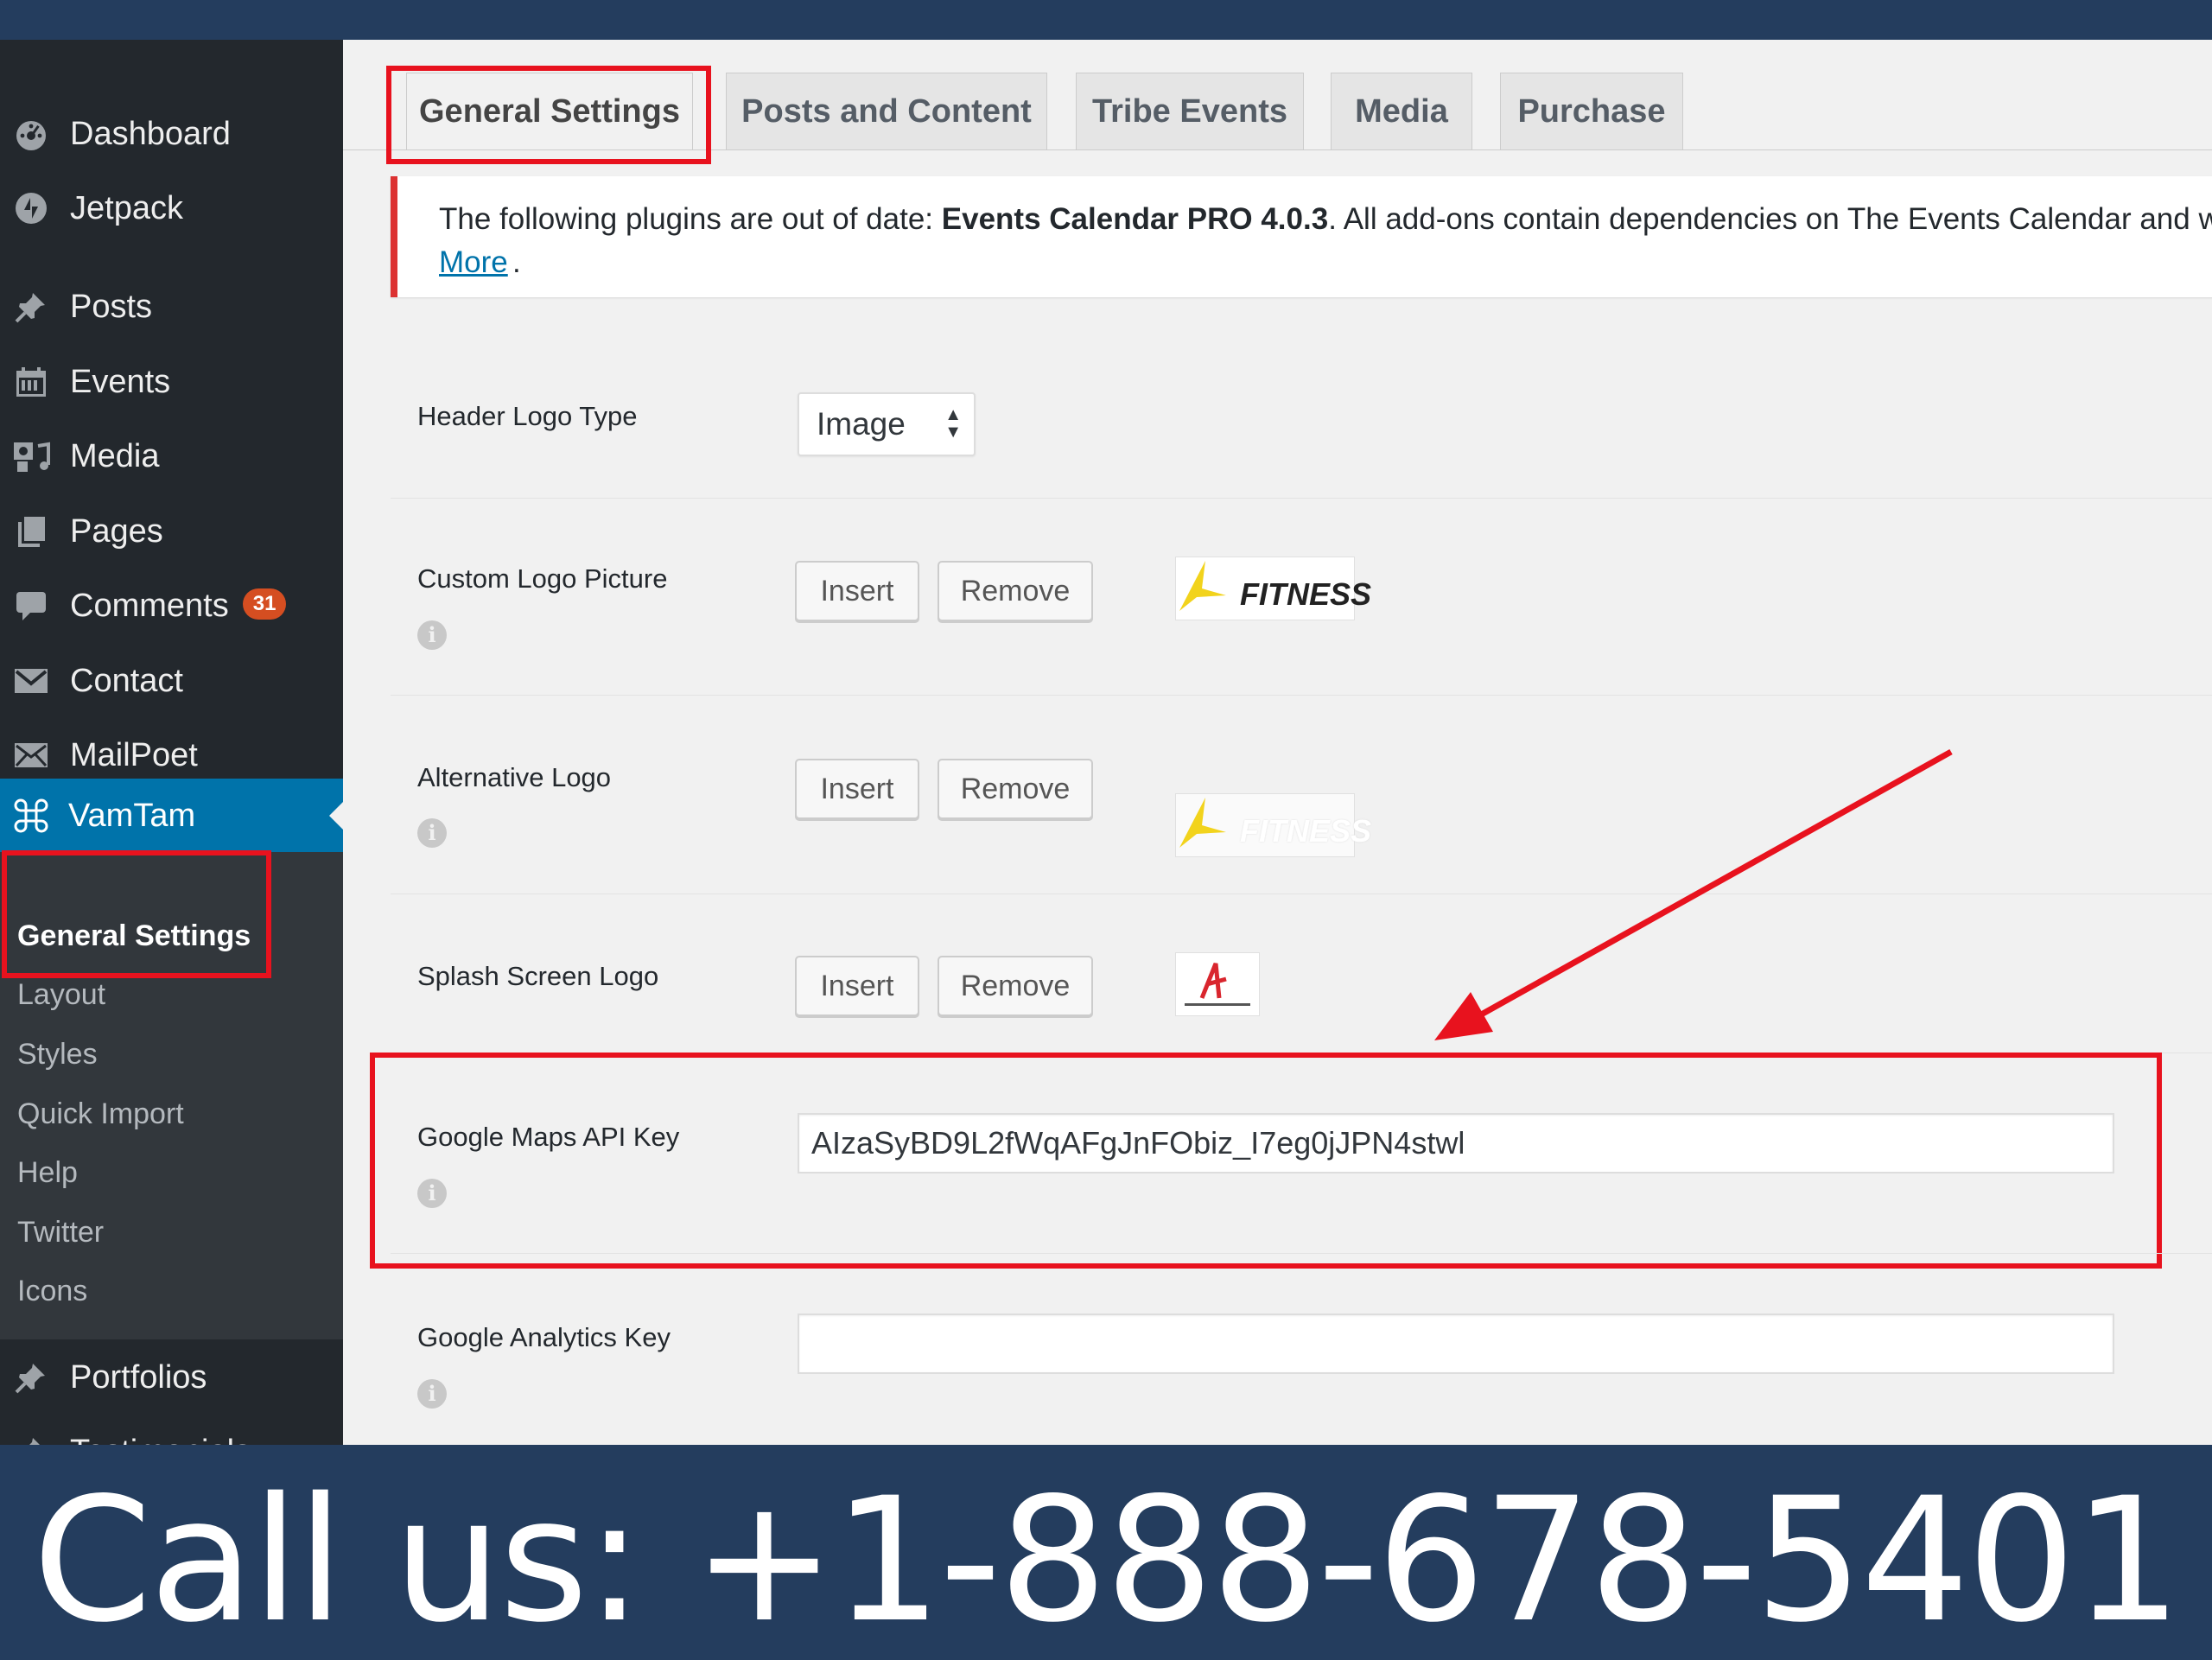  Describe the element at coordinates (514, 777) in the screenshot. I see `alternative-logo-label: Alternative Logo` at that location.